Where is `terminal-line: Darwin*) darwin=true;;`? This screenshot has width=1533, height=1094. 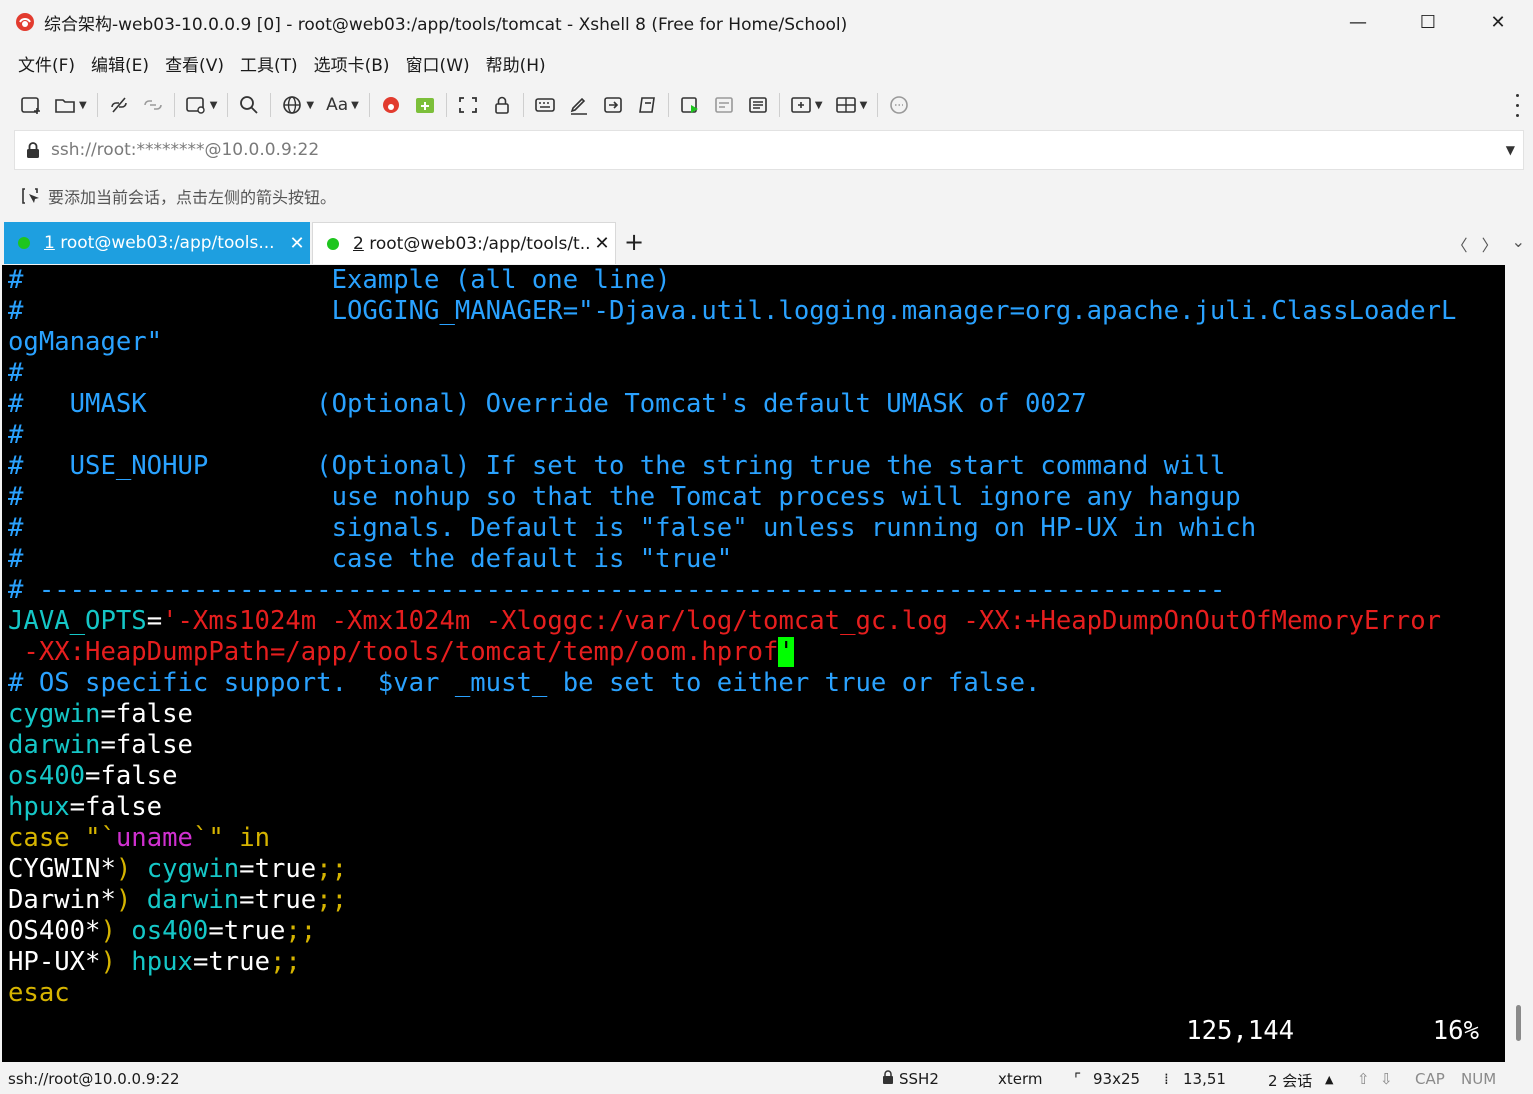
terminal-line: Darwin*) darwin=true;; is located at coordinates (753, 900).